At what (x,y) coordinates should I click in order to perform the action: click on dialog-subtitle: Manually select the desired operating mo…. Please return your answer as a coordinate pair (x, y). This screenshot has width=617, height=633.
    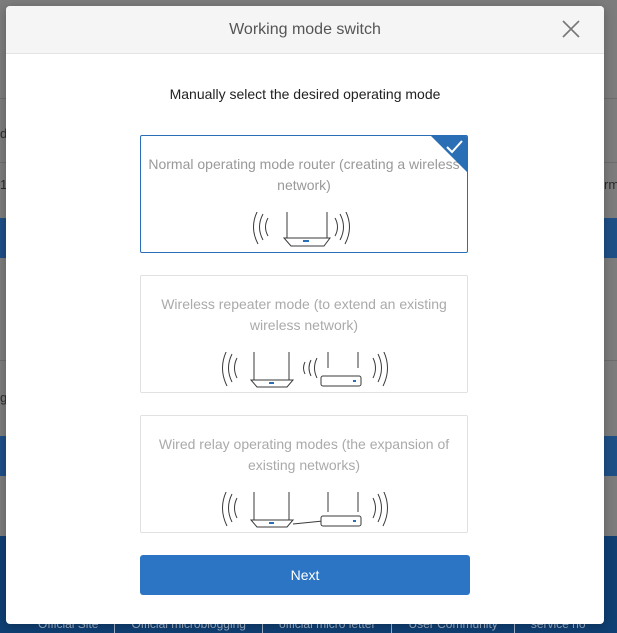
    Looking at the image, I should click on (305, 94).